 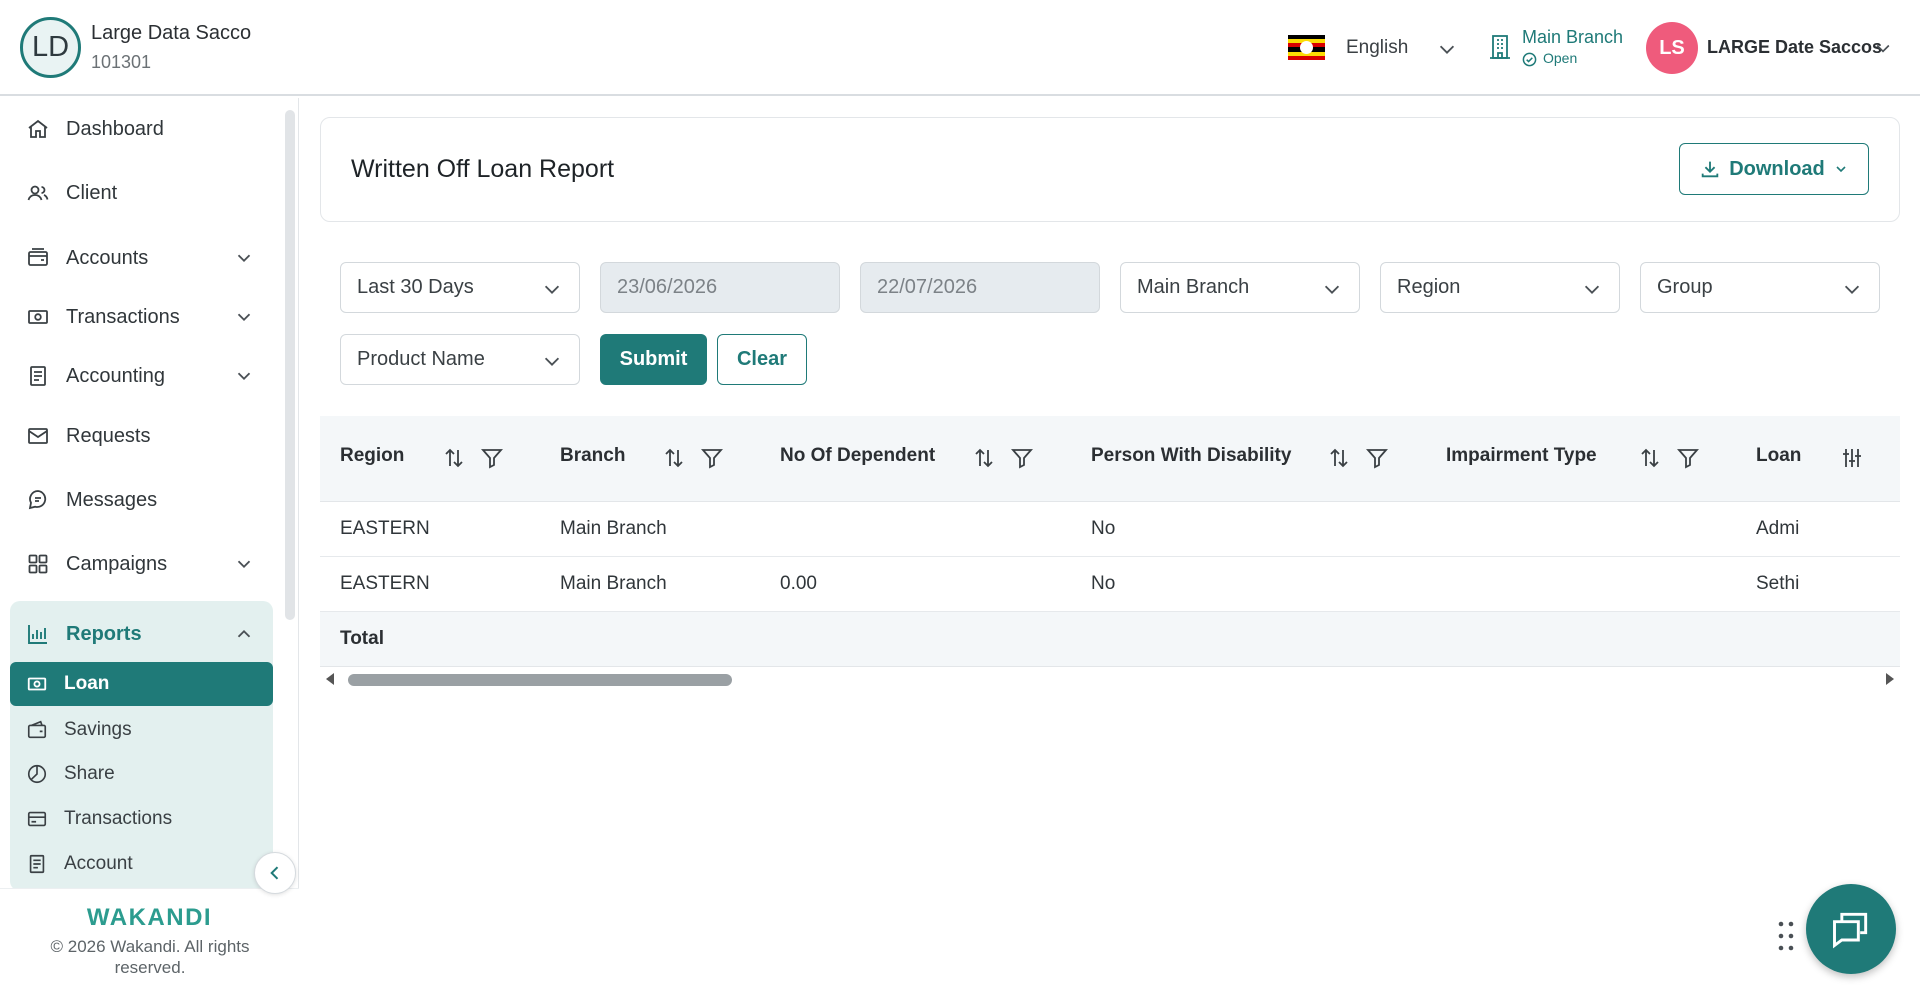 I want to click on sidebar-item-transactions: Transactions, so click(x=141, y=317).